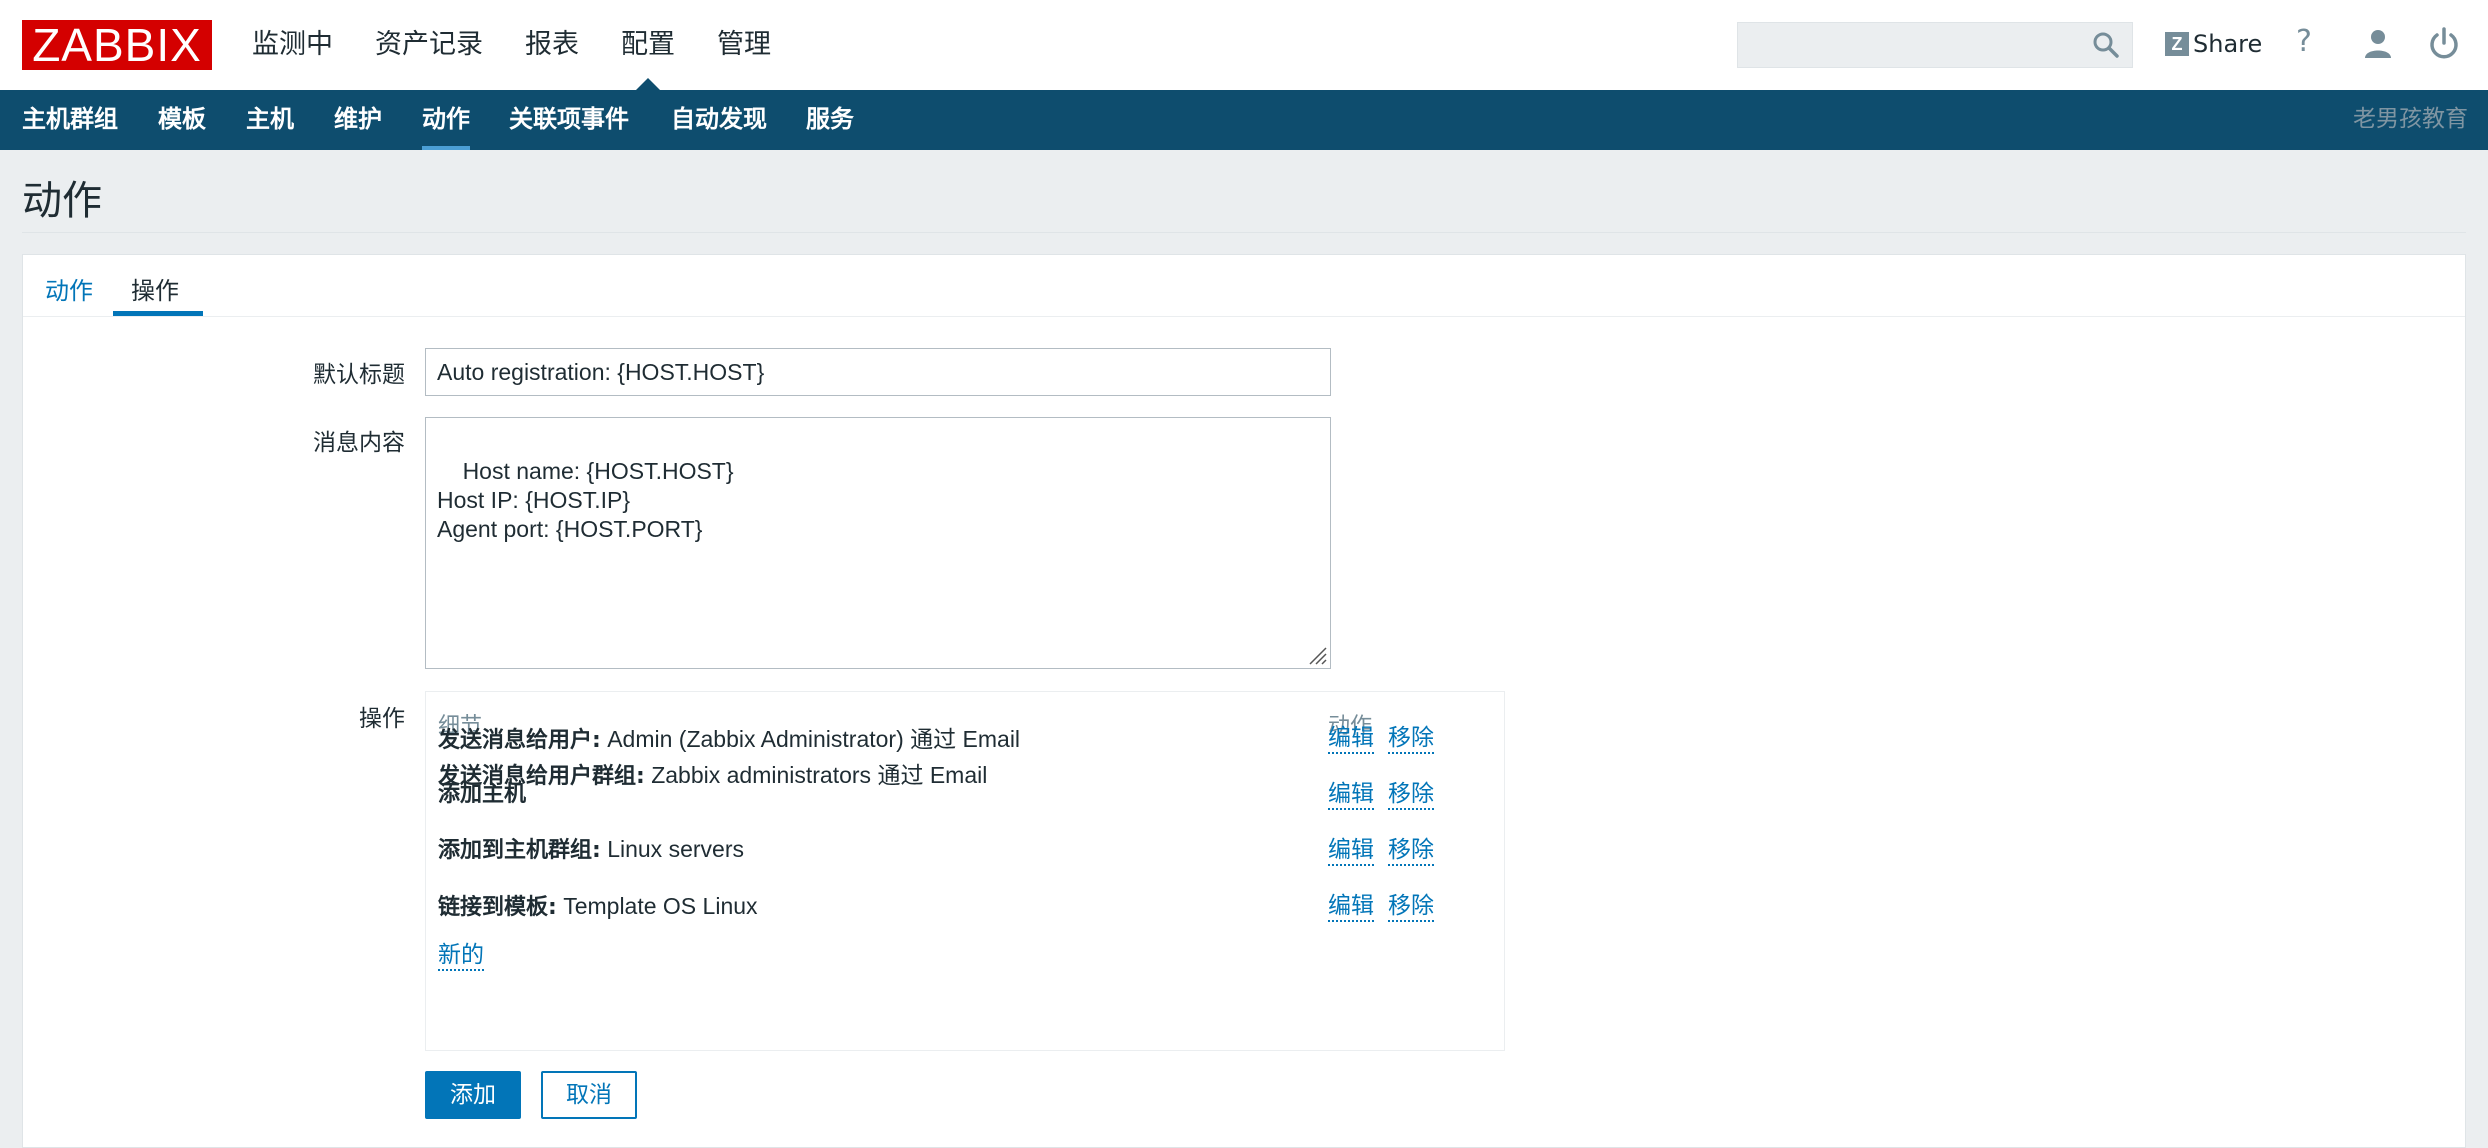  I want to click on subnav-templates: 模板, so click(182, 120).